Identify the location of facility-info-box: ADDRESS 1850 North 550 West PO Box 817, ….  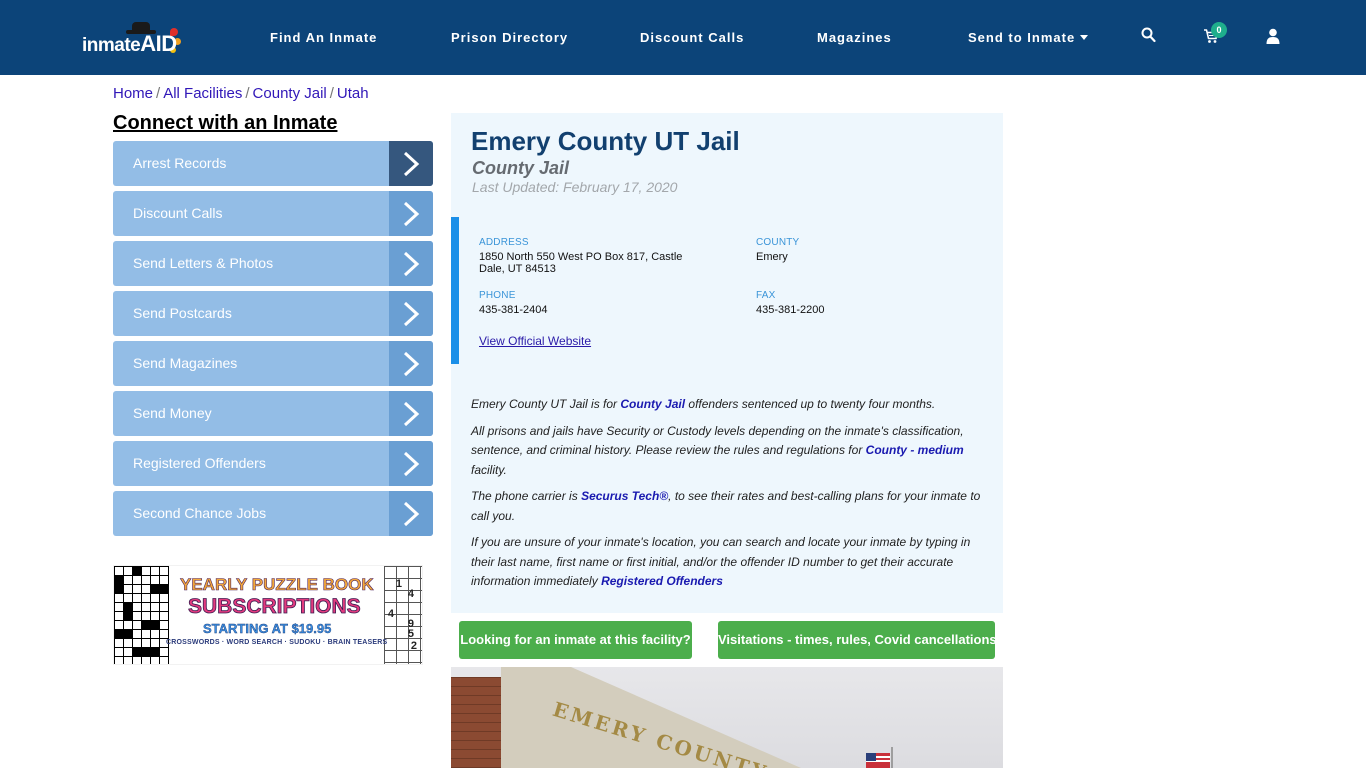
(727, 290).